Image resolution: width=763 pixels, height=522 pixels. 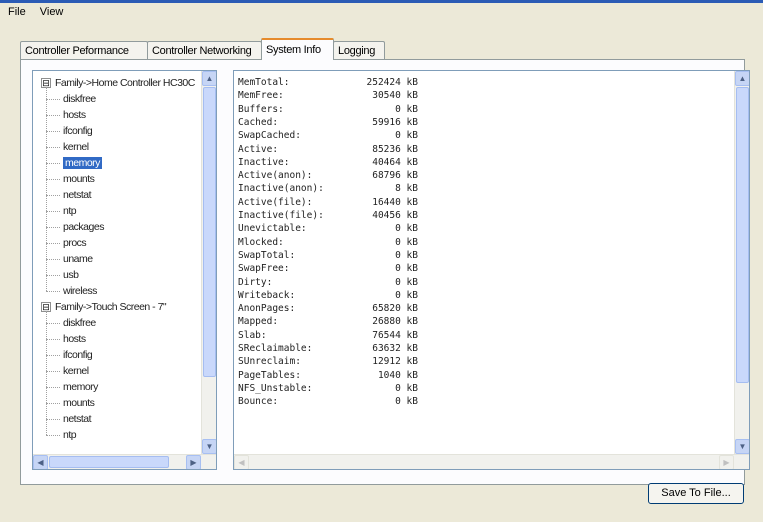 What do you see at coordinates (111, 307) in the screenshot?
I see `tree-node-group2: Family->Touch Screen - 7"` at bounding box center [111, 307].